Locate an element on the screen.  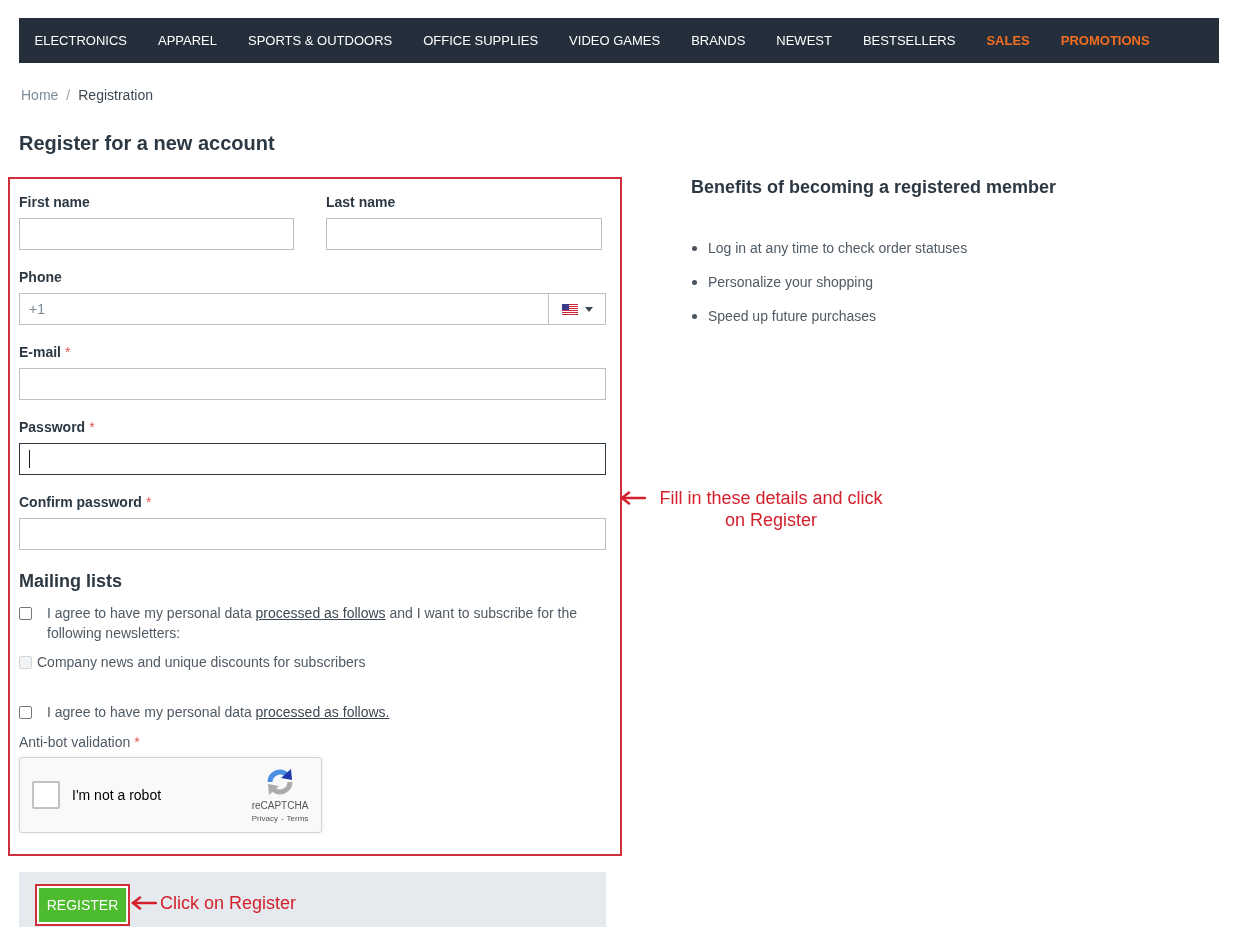
section-title: Benefits of becoming a registered member is located at coordinates (874, 187).